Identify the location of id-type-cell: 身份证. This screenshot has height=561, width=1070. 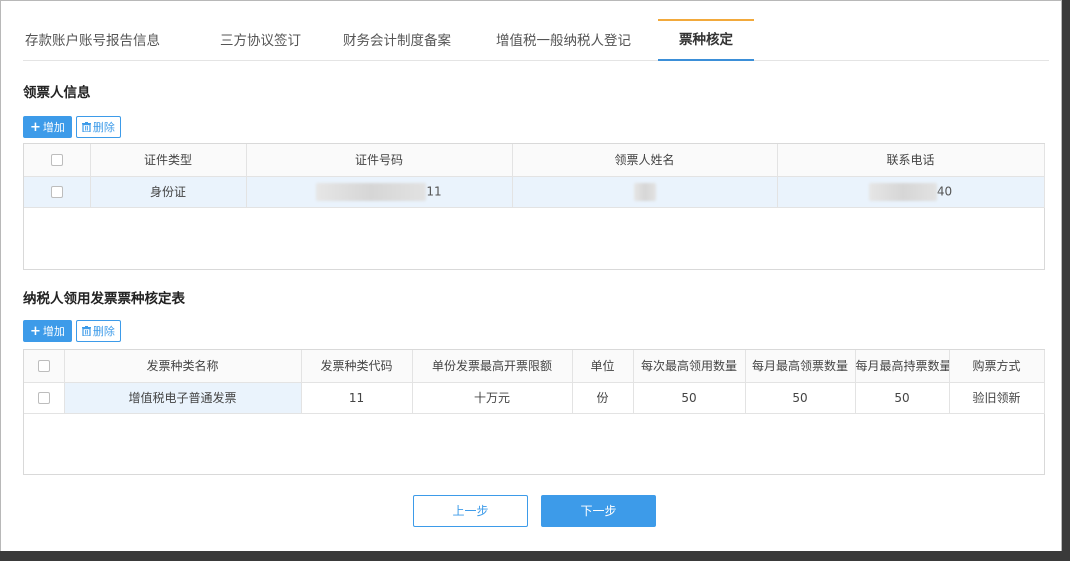
(168, 192).